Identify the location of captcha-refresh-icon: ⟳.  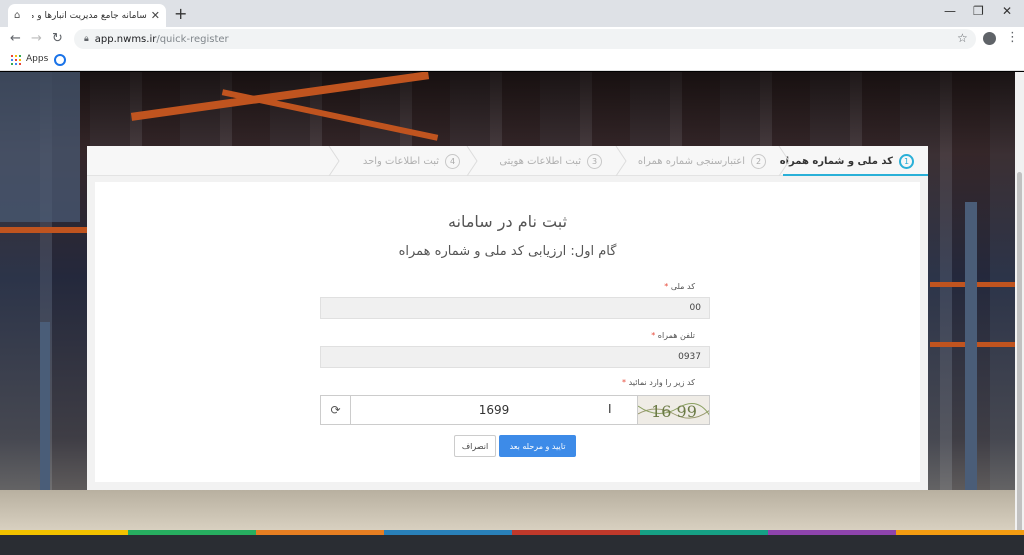
(335, 410).